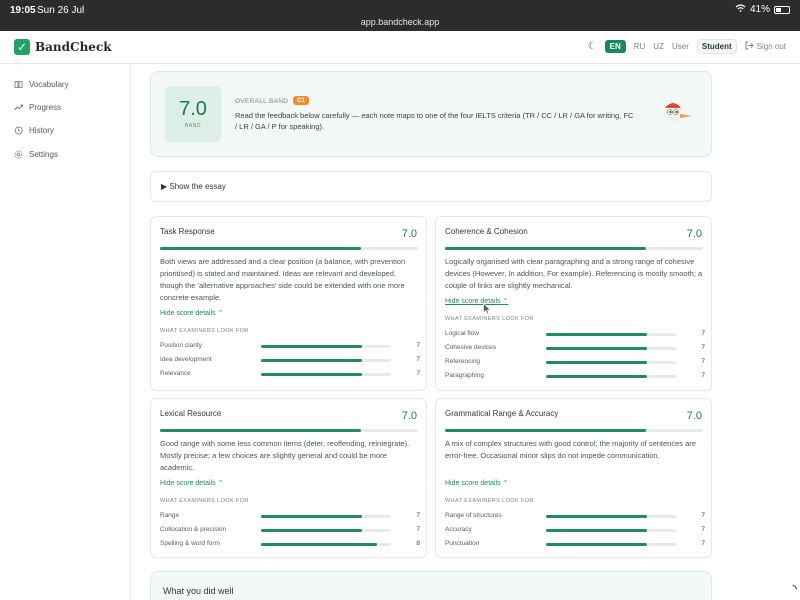 The height and width of the screenshot is (600, 800). Describe the element at coordinates (473, 515) in the screenshot. I see `criteria-label: Range of structures` at that location.